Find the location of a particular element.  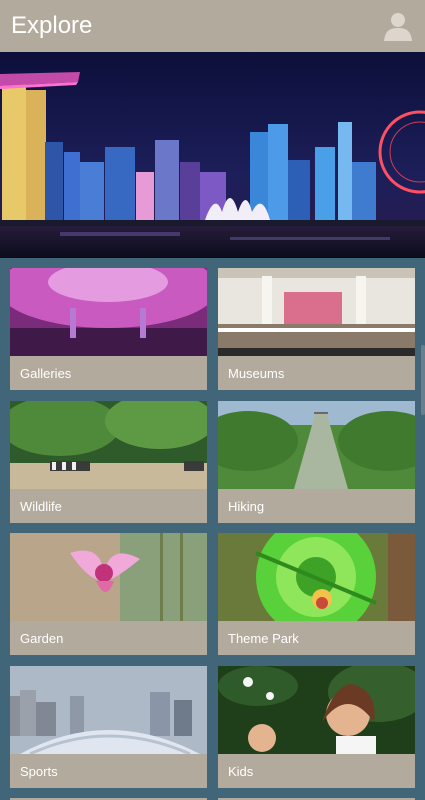

category-tile-galleries: Galleries is located at coordinates (108, 329).